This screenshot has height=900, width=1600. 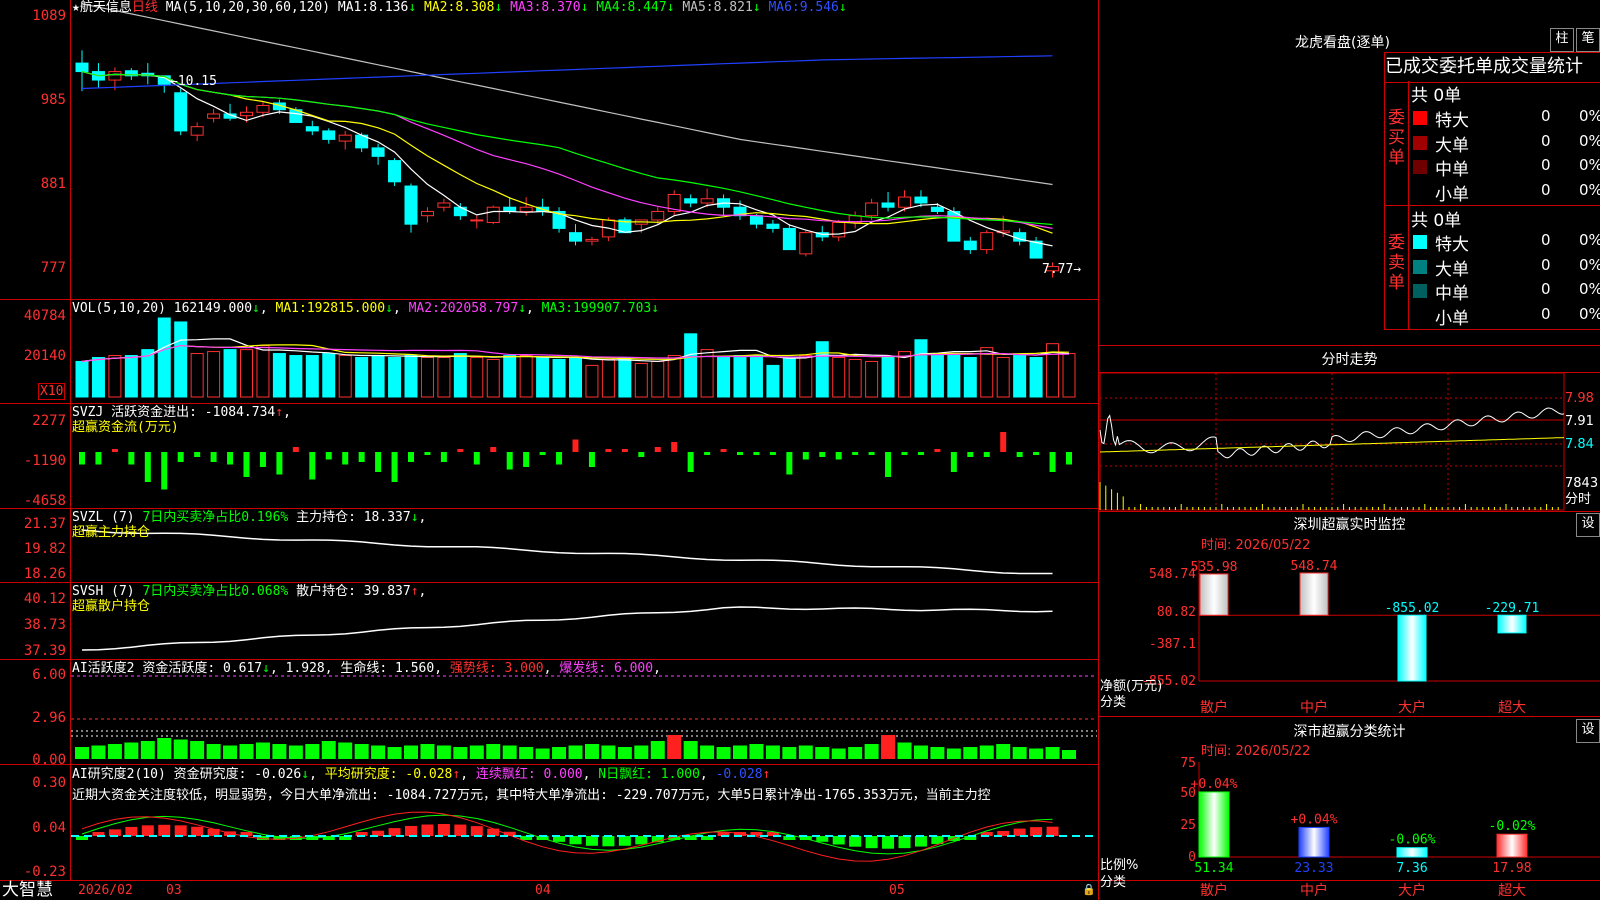 I want to click on vol-value: 162149.000, so click(x=213, y=308).